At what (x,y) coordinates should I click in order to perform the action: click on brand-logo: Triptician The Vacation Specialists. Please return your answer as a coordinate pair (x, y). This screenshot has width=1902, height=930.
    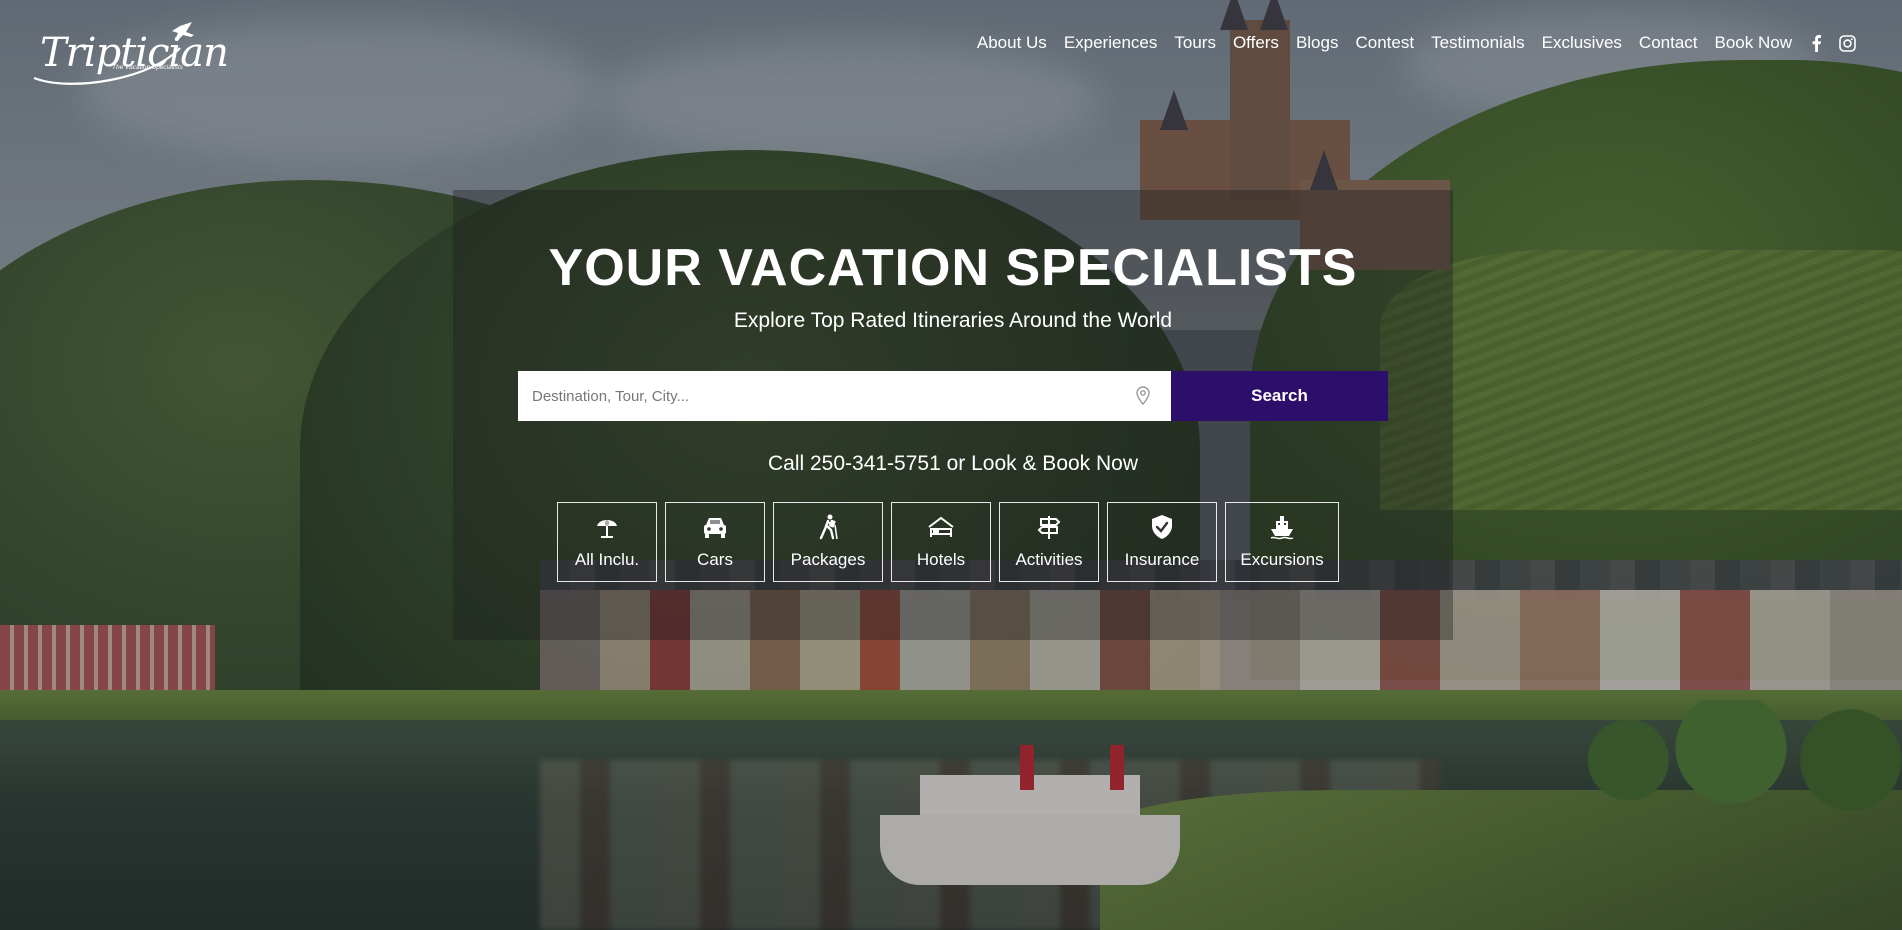
    Looking at the image, I should click on (129, 53).